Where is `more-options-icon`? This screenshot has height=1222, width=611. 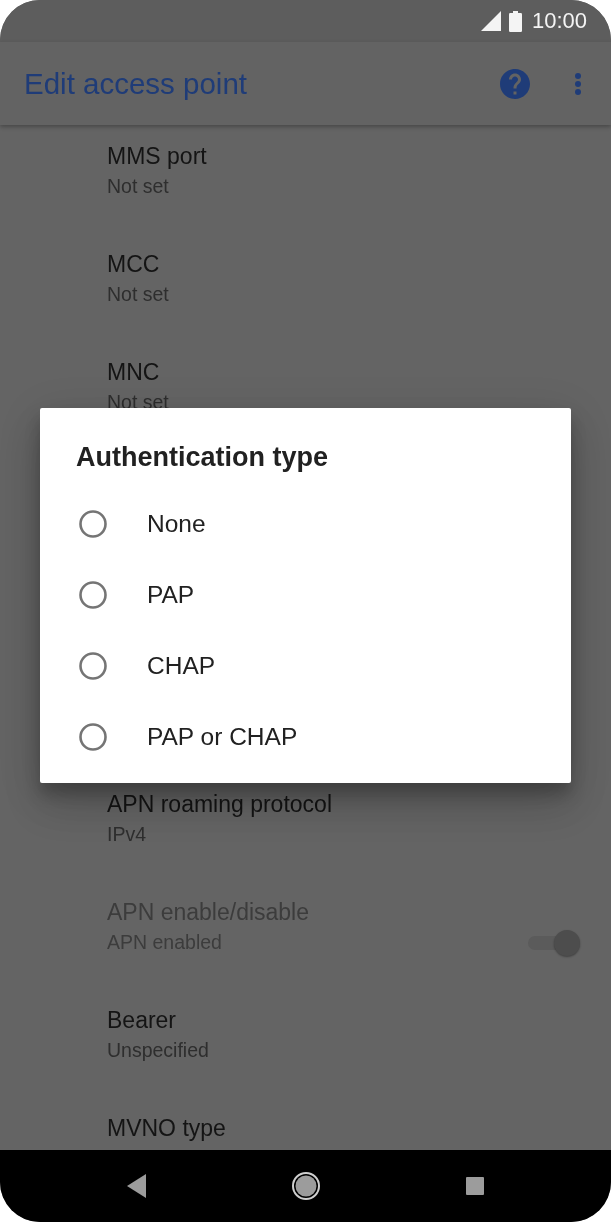
more-options-icon is located at coordinates (578, 83).